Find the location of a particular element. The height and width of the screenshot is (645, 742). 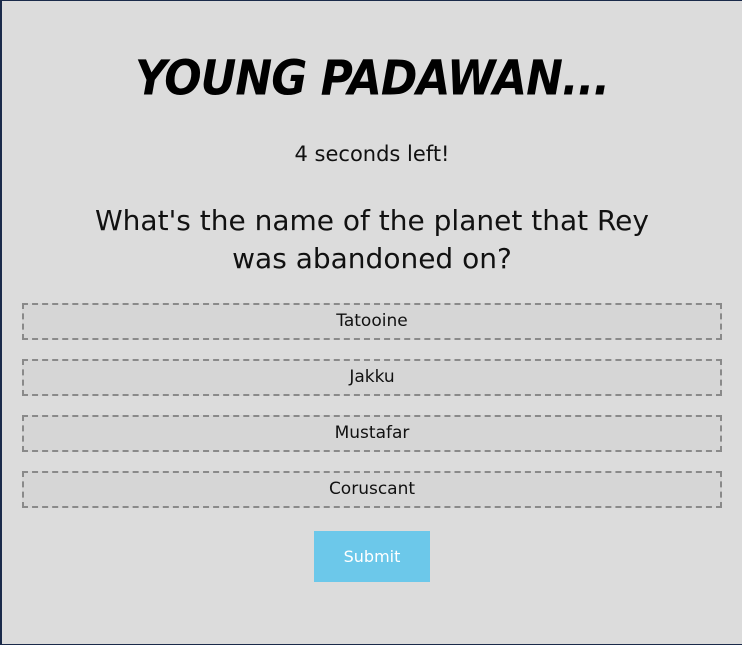

answer-option-tatooine: Tatooine is located at coordinates (372, 321).